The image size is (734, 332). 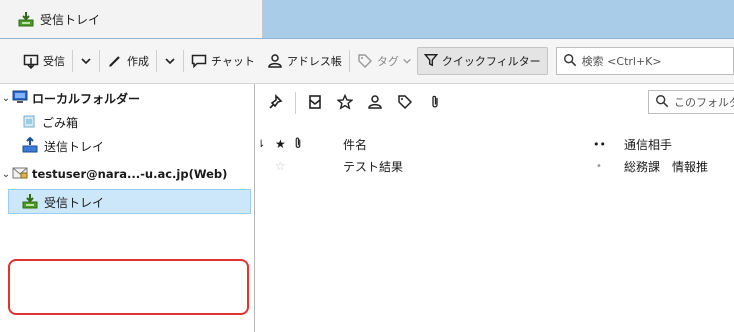 What do you see at coordinates (86, 98) in the screenshot?
I see `folder-label: ローカルフォルダー` at bounding box center [86, 98].